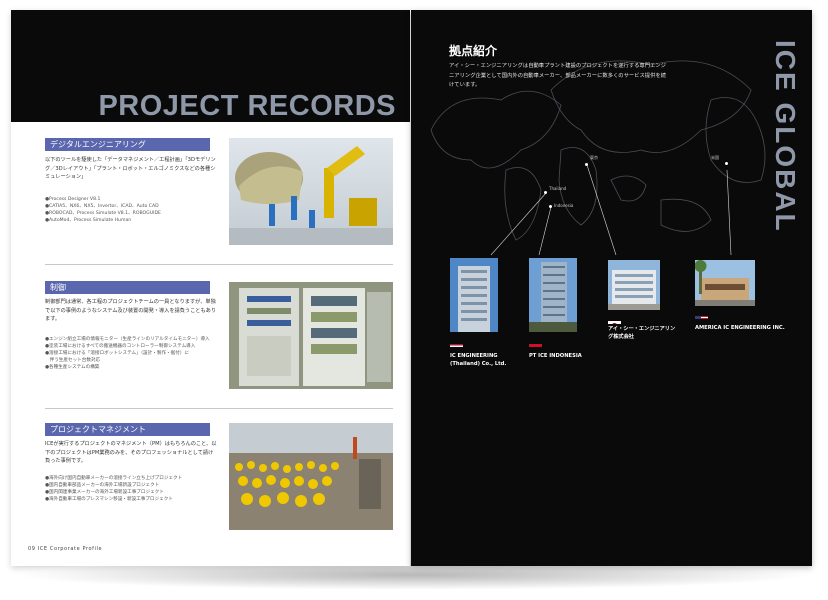 The height and width of the screenshot is (600, 828). Describe the element at coordinates (127, 287) in the screenshot. I see `section-heading-control: 制御` at that location.